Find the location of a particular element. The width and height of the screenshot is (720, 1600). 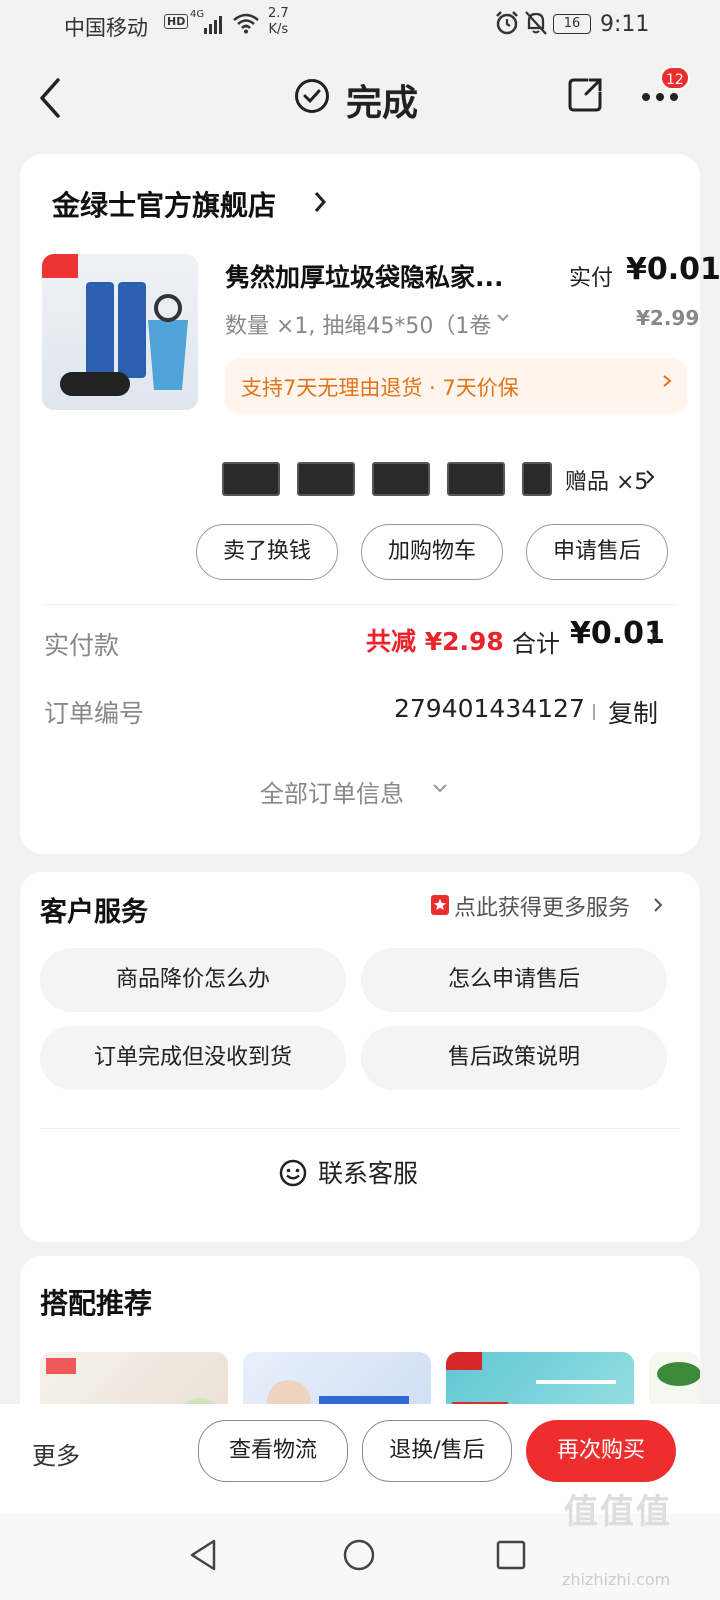

notification-badge: 12 is located at coordinates (675, 78).